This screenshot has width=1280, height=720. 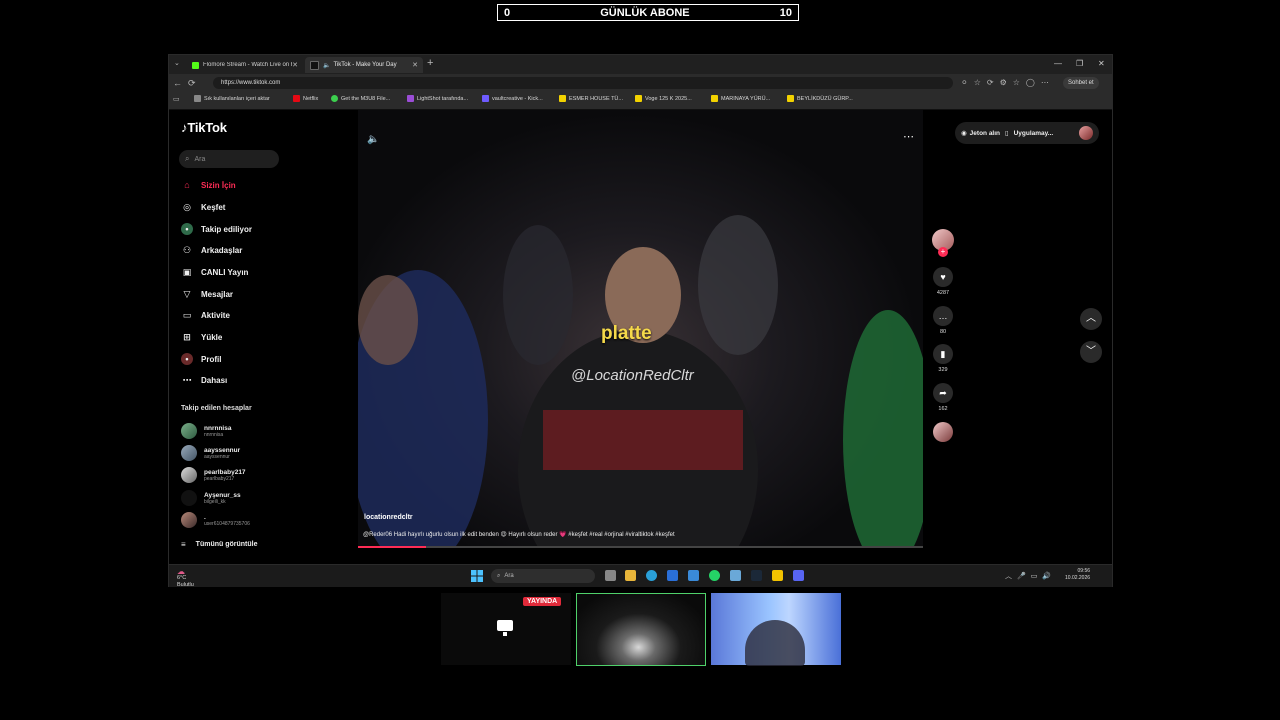 What do you see at coordinates (211, 498) in the screenshot?
I see `followed-account: Ayşenur_ss bilgeili_kk` at bounding box center [211, 498].